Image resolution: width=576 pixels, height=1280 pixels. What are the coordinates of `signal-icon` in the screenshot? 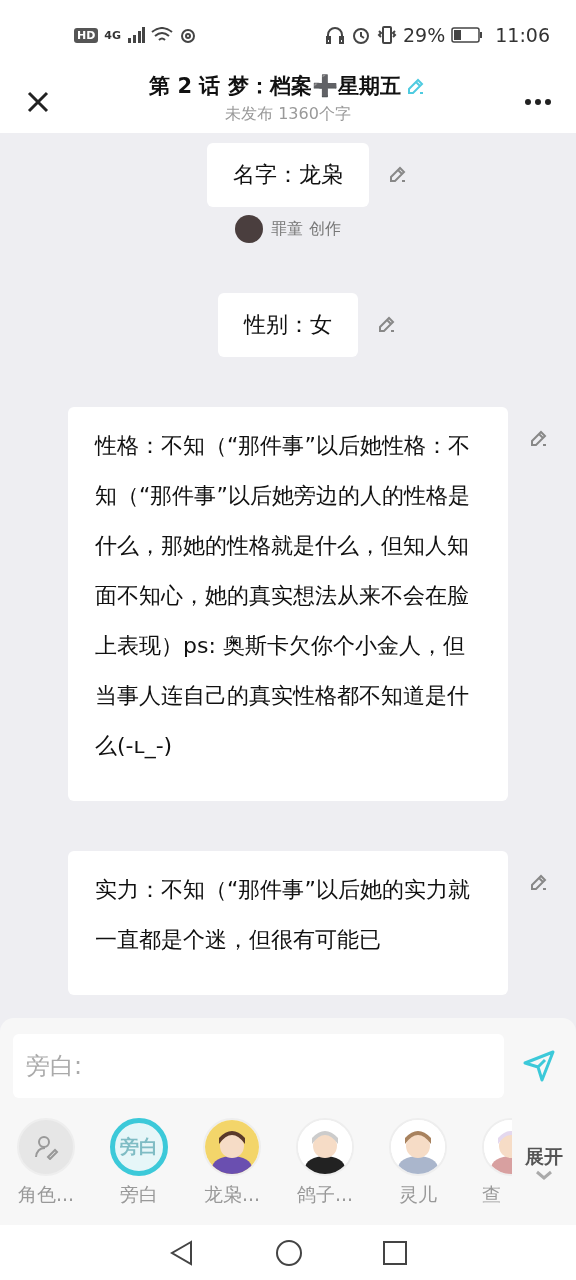 It's located at (136, 35).